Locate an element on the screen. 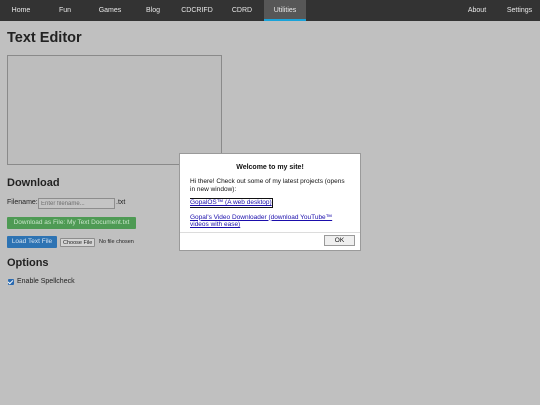  nav-cdcrifd: CDCRIFD is located at coordinates (197, 10).